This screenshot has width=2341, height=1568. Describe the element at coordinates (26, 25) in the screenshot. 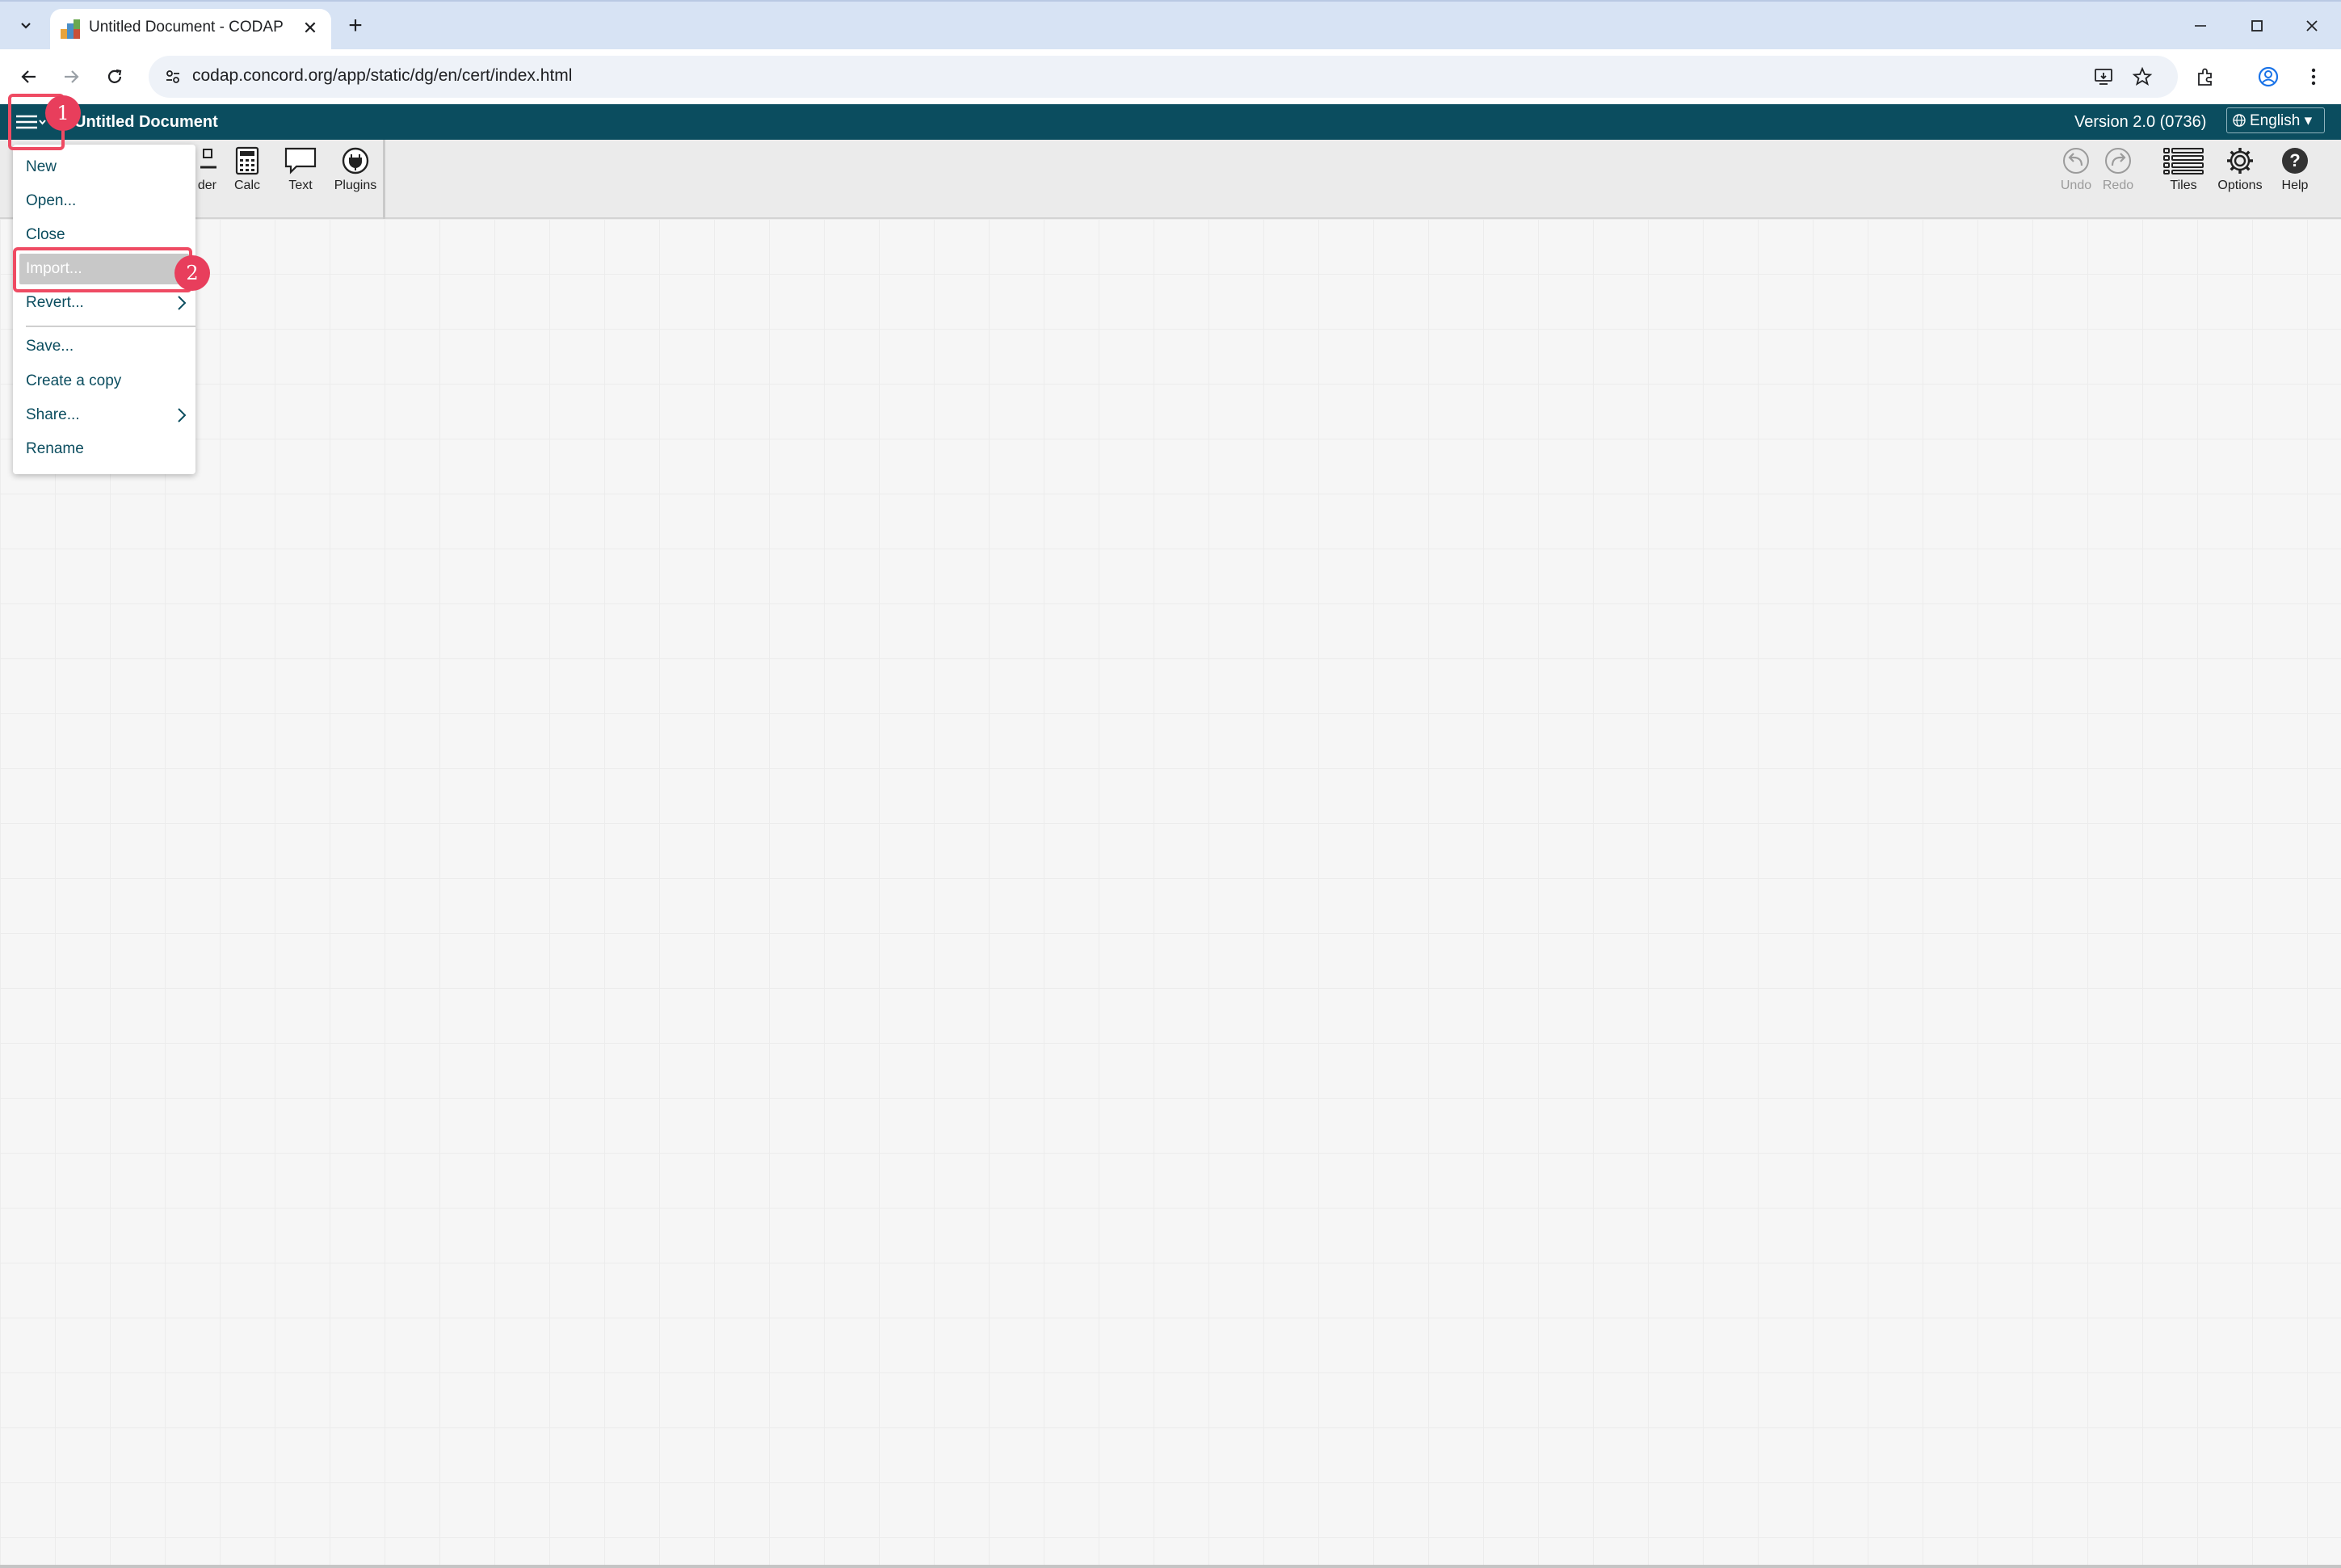

I see `tab-list-chevron-icon` at that location.